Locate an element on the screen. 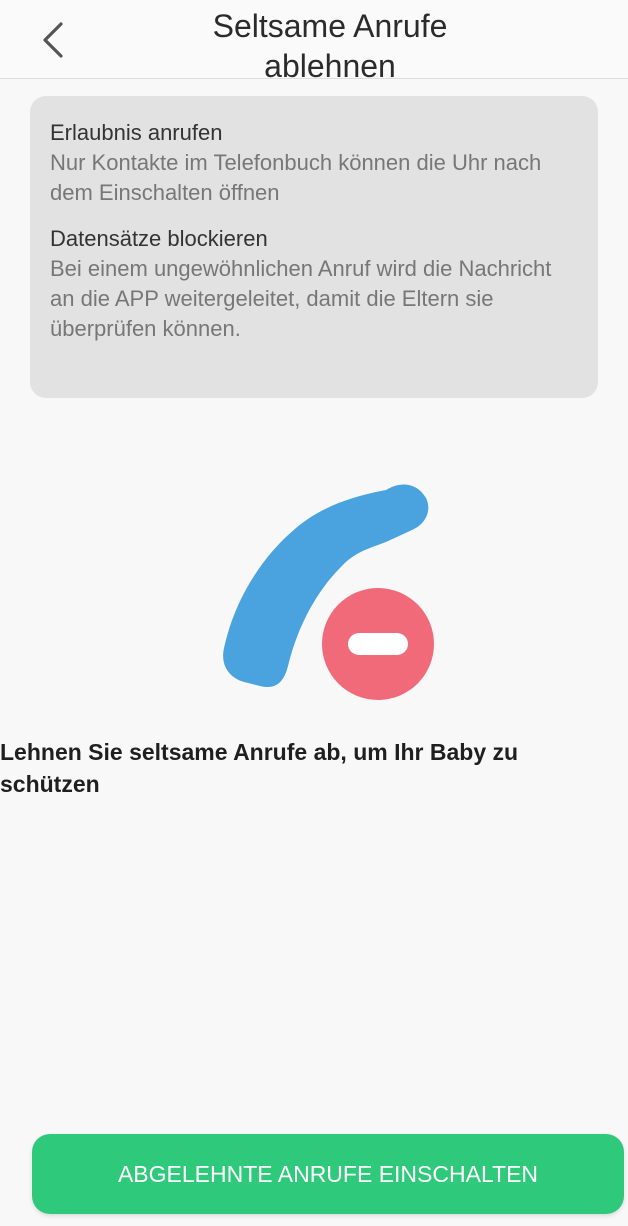  app-header: Seltsame Anrufe ablehnen is located at coordinates (314, 42).